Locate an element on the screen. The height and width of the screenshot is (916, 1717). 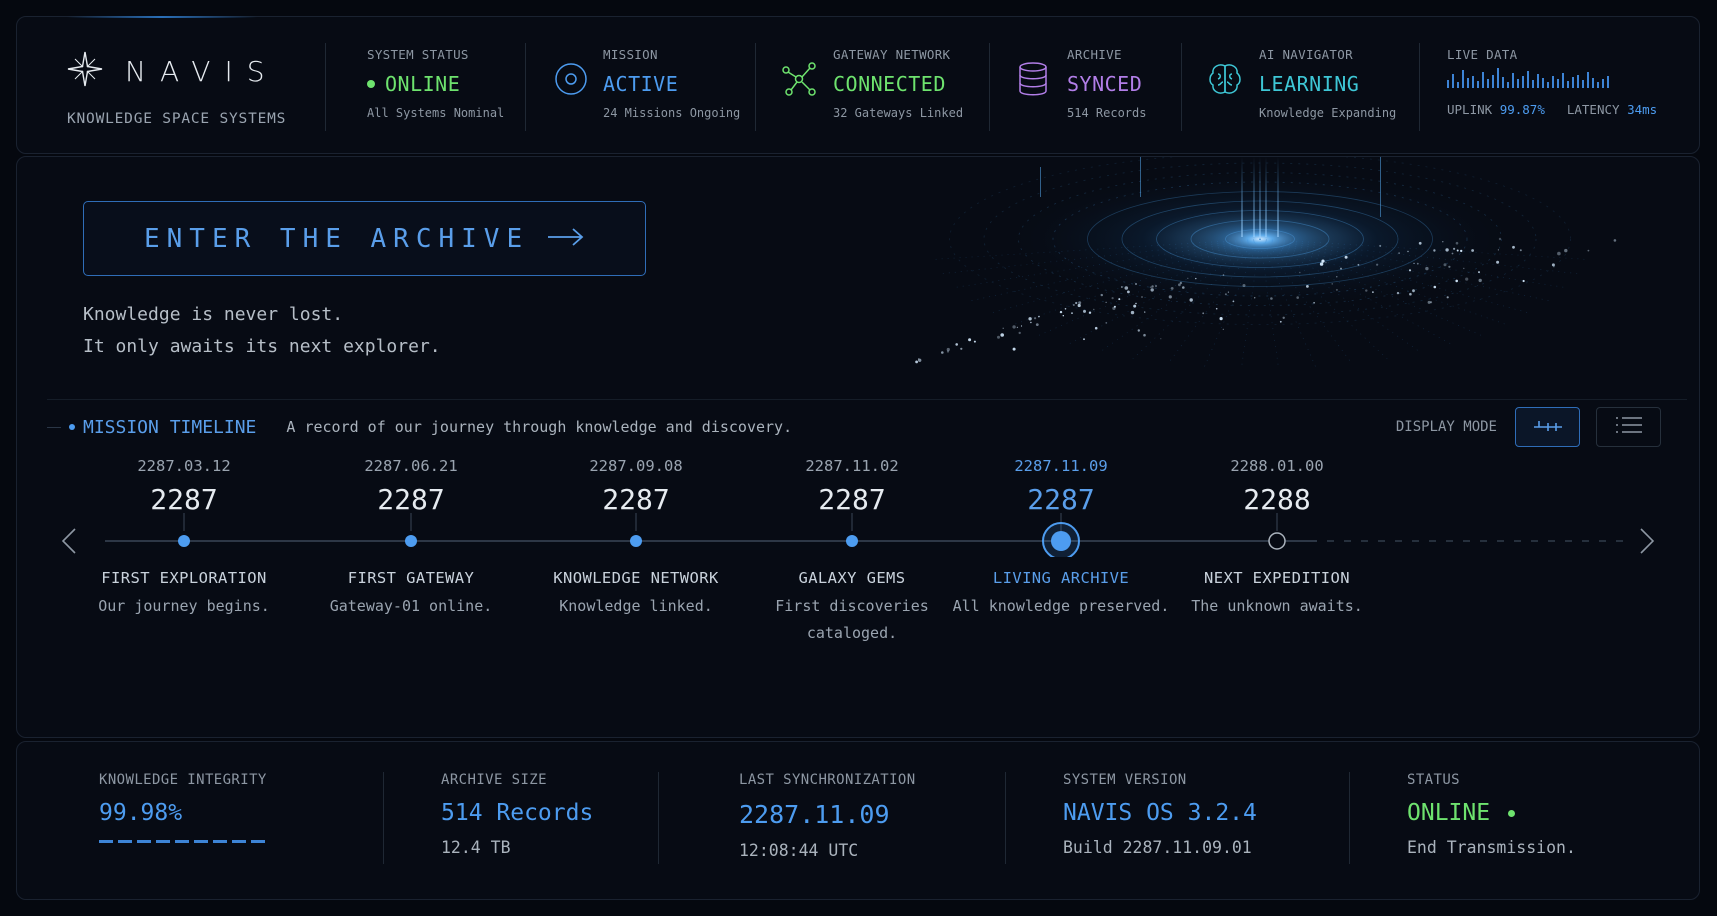
timeline-event-header: 2287.11.02 2287 is located at coordinates (852, 486).